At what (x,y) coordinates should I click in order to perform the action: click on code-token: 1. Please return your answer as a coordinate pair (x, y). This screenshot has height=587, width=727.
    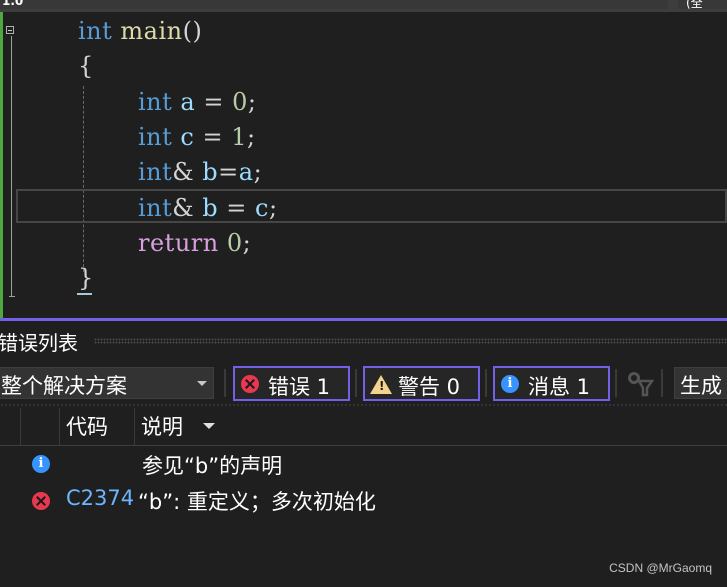
    Looking at the image, I should click on (239, 137).